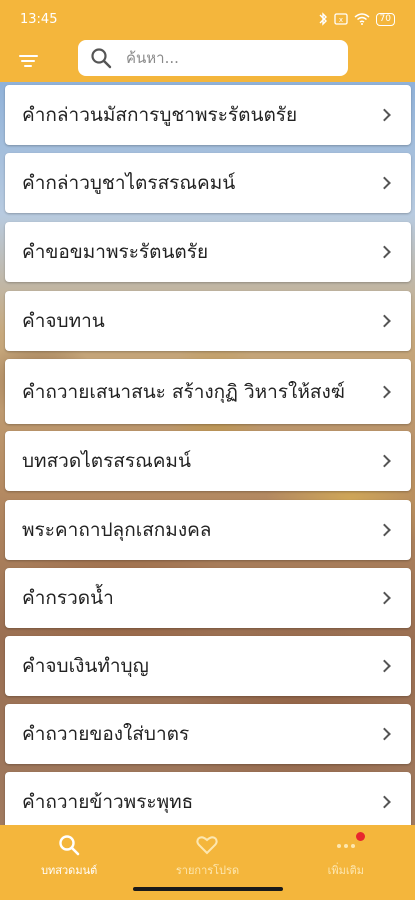 The height and width of the screenshot is (900, 415). I want to click on list-item: คำกล่าวนมัสการบูชาพระรัตนตรัย, so click(208, 115).